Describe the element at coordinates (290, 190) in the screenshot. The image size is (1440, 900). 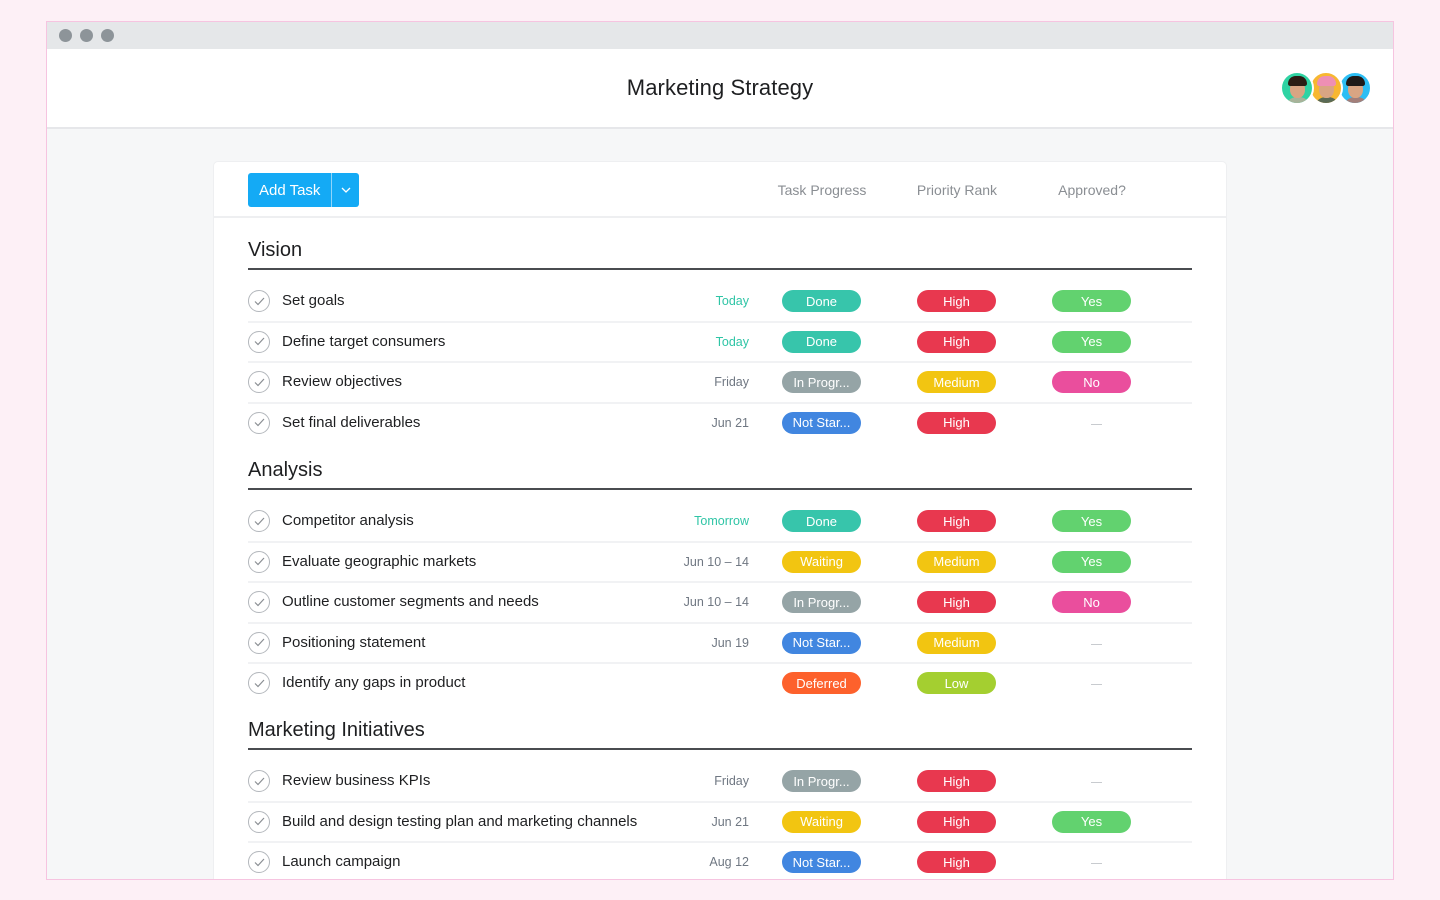
I see `add-task-button: Add Task` at that location.